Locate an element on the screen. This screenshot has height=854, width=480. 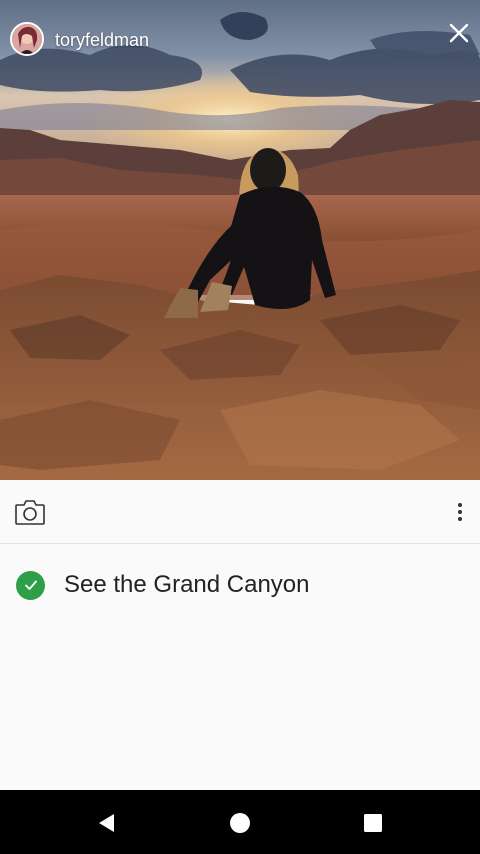
story-header: toryfeldman is located at coordinates (240, 40).